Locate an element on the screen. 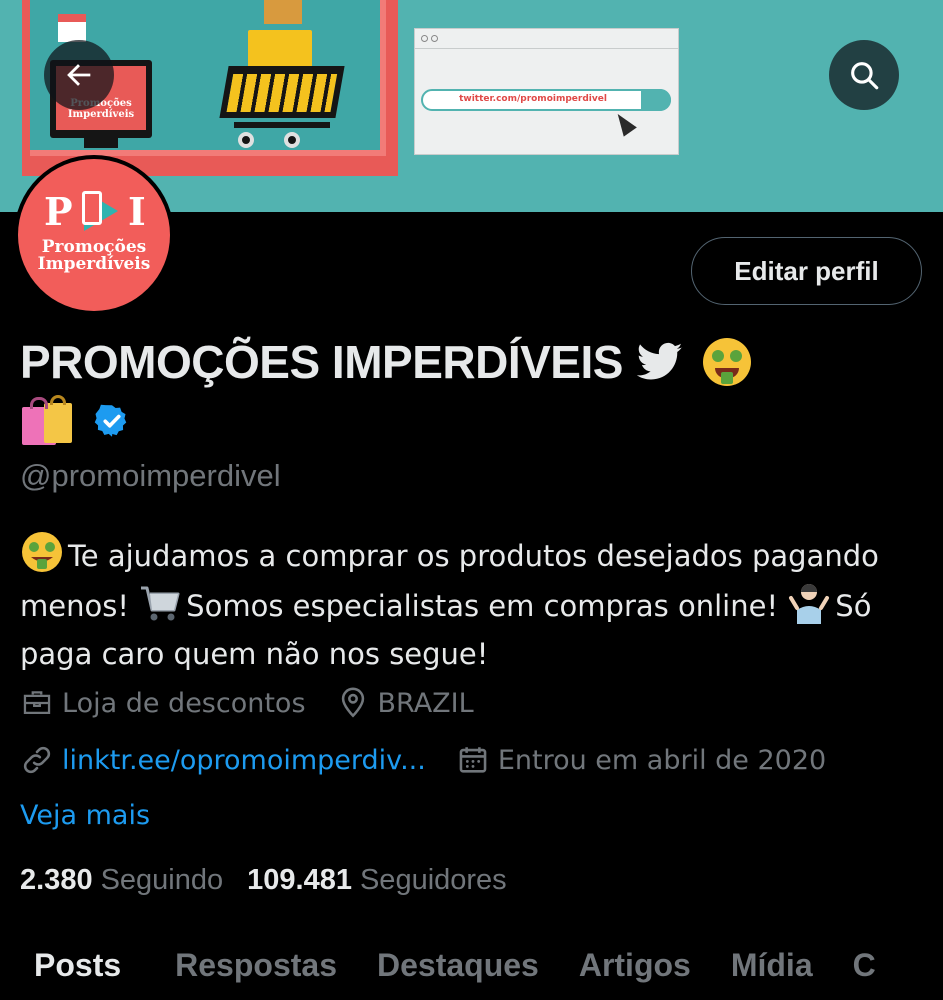  package-icon is located at coordinates (283, 12).